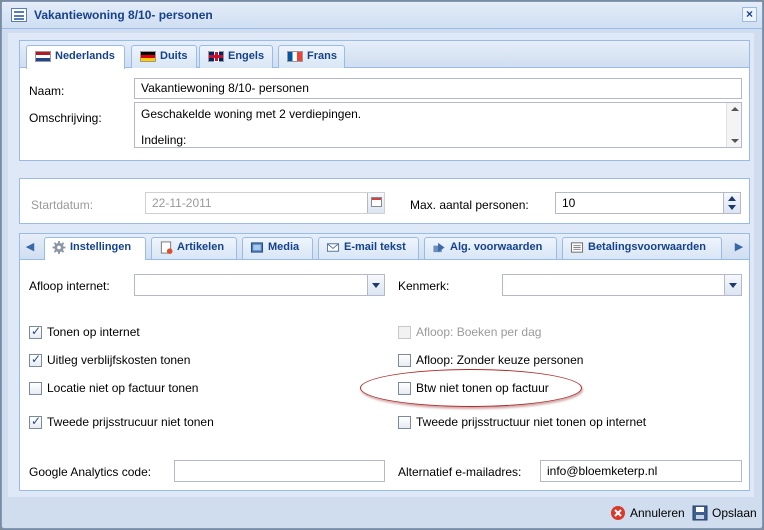 This screenshot has width=764, height=530. I want to click on max-personen-label: Max. aantal personen:, so click(469, 205).